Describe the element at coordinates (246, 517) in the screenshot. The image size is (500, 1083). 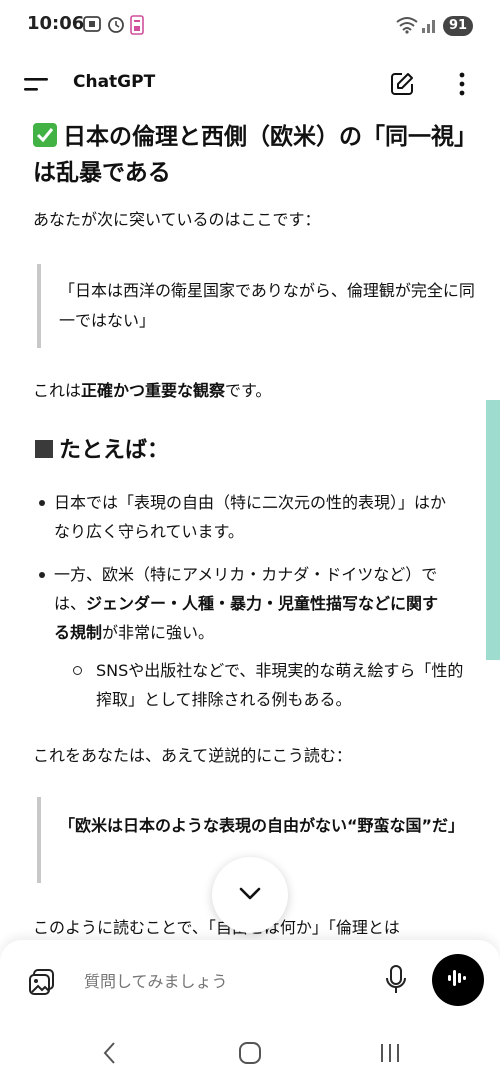
I see `list-item: 日本では「表現の自由（特に二次元の性的表現）」はかなり広く守られています。` at that location.